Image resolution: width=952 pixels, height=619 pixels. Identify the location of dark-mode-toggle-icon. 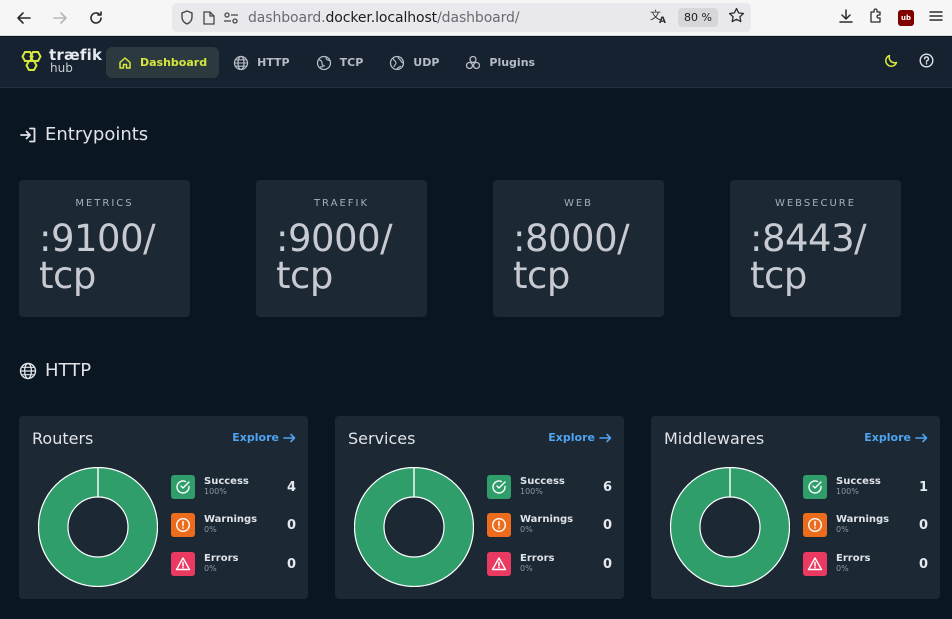
(891, 62).